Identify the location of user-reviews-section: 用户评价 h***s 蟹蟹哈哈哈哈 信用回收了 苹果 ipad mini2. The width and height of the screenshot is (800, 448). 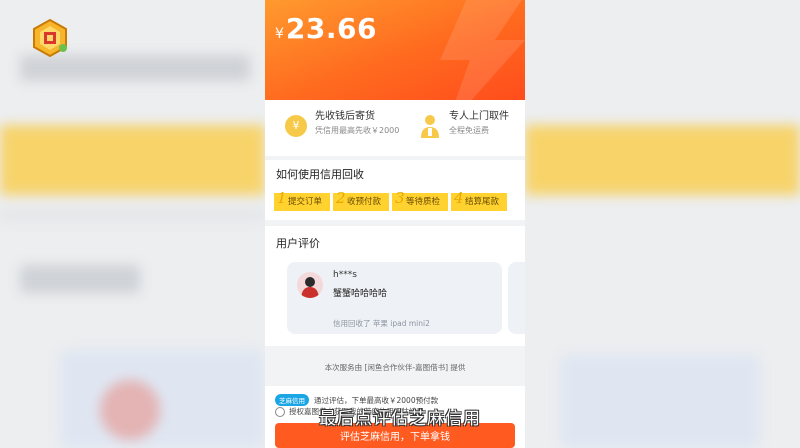
(395, 286).